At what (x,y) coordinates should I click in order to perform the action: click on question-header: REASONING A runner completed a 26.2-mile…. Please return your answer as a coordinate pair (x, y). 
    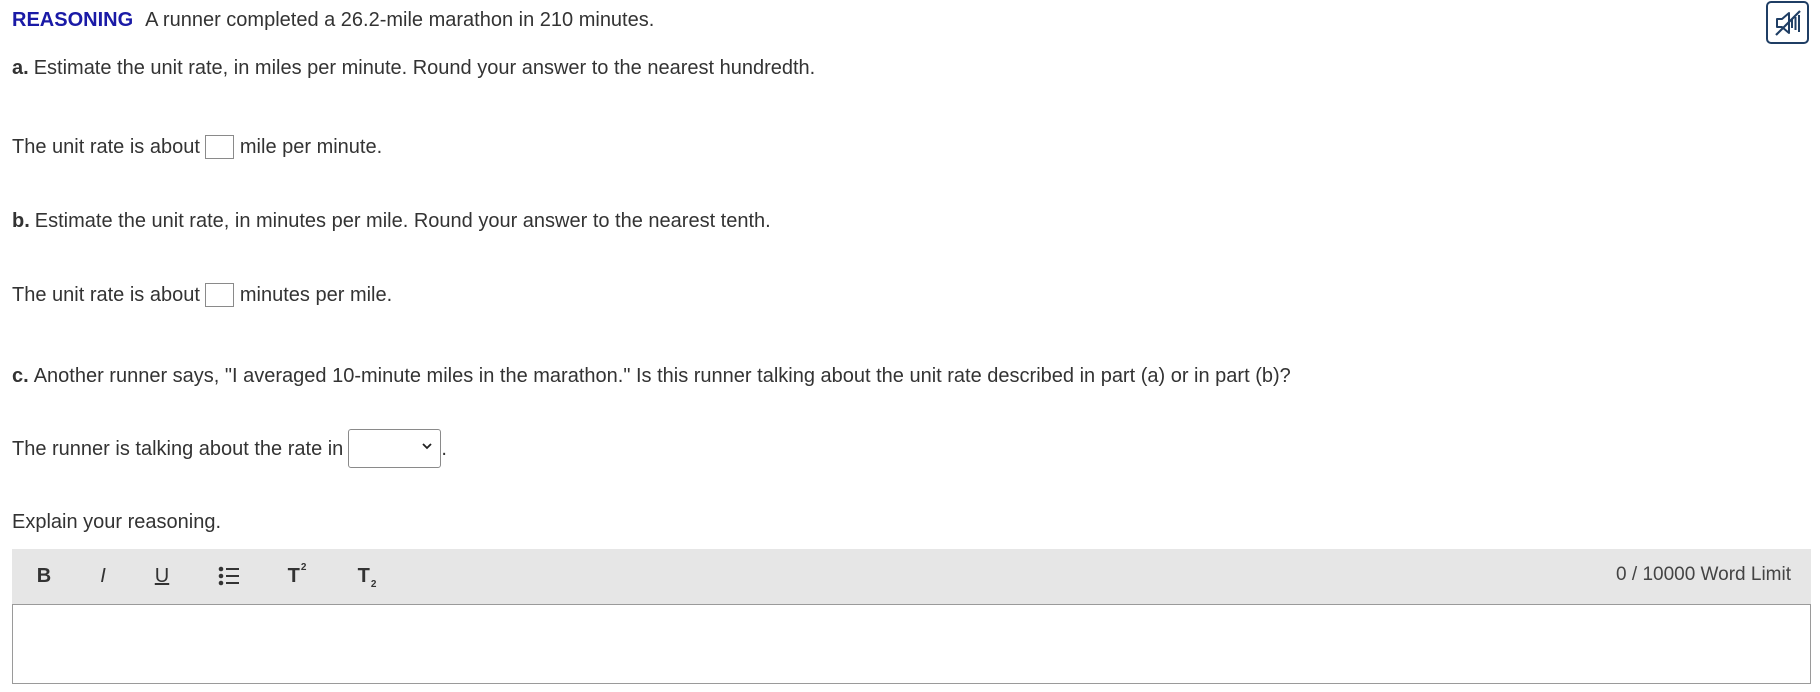
    Looking at the image, I should click on (333, 20).